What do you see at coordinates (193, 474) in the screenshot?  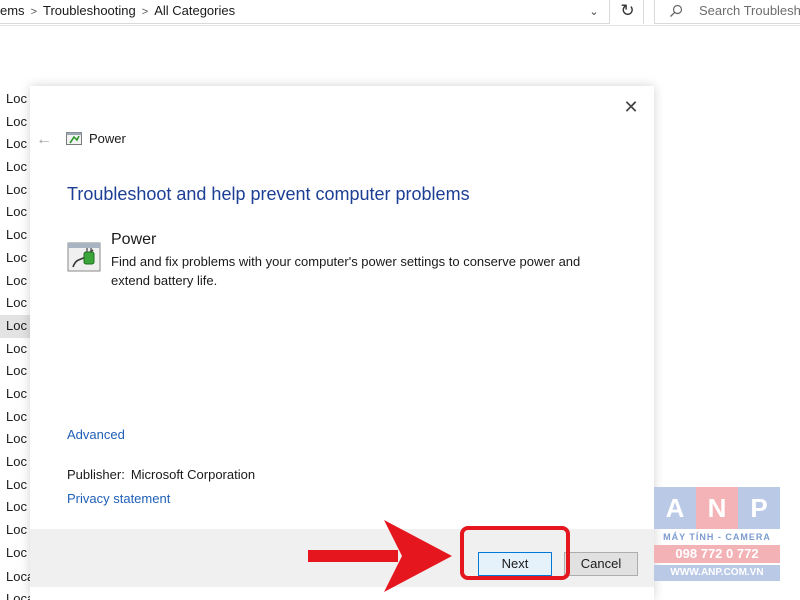 I see `publisher-value: Microsoft Corporation` at bounding box center [193, 474].